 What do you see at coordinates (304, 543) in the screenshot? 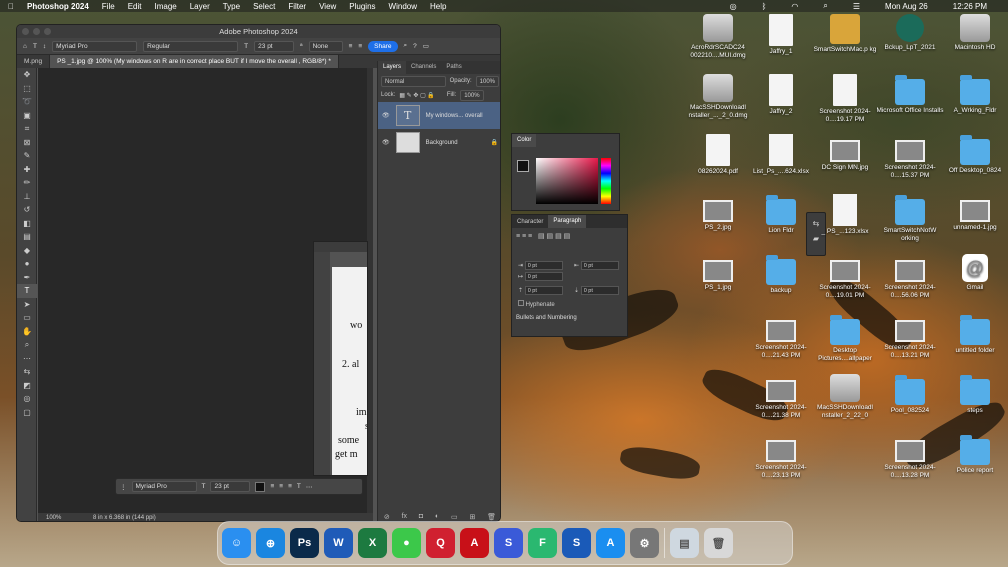
I see `dock-photoshop-icon: Ps` at bounding box center [304, 543].